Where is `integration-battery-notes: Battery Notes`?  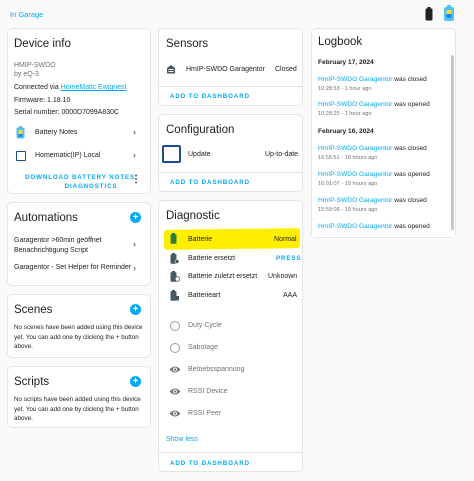 integration-battery-notes: Battery Notes is located at coordinates (56, 132).